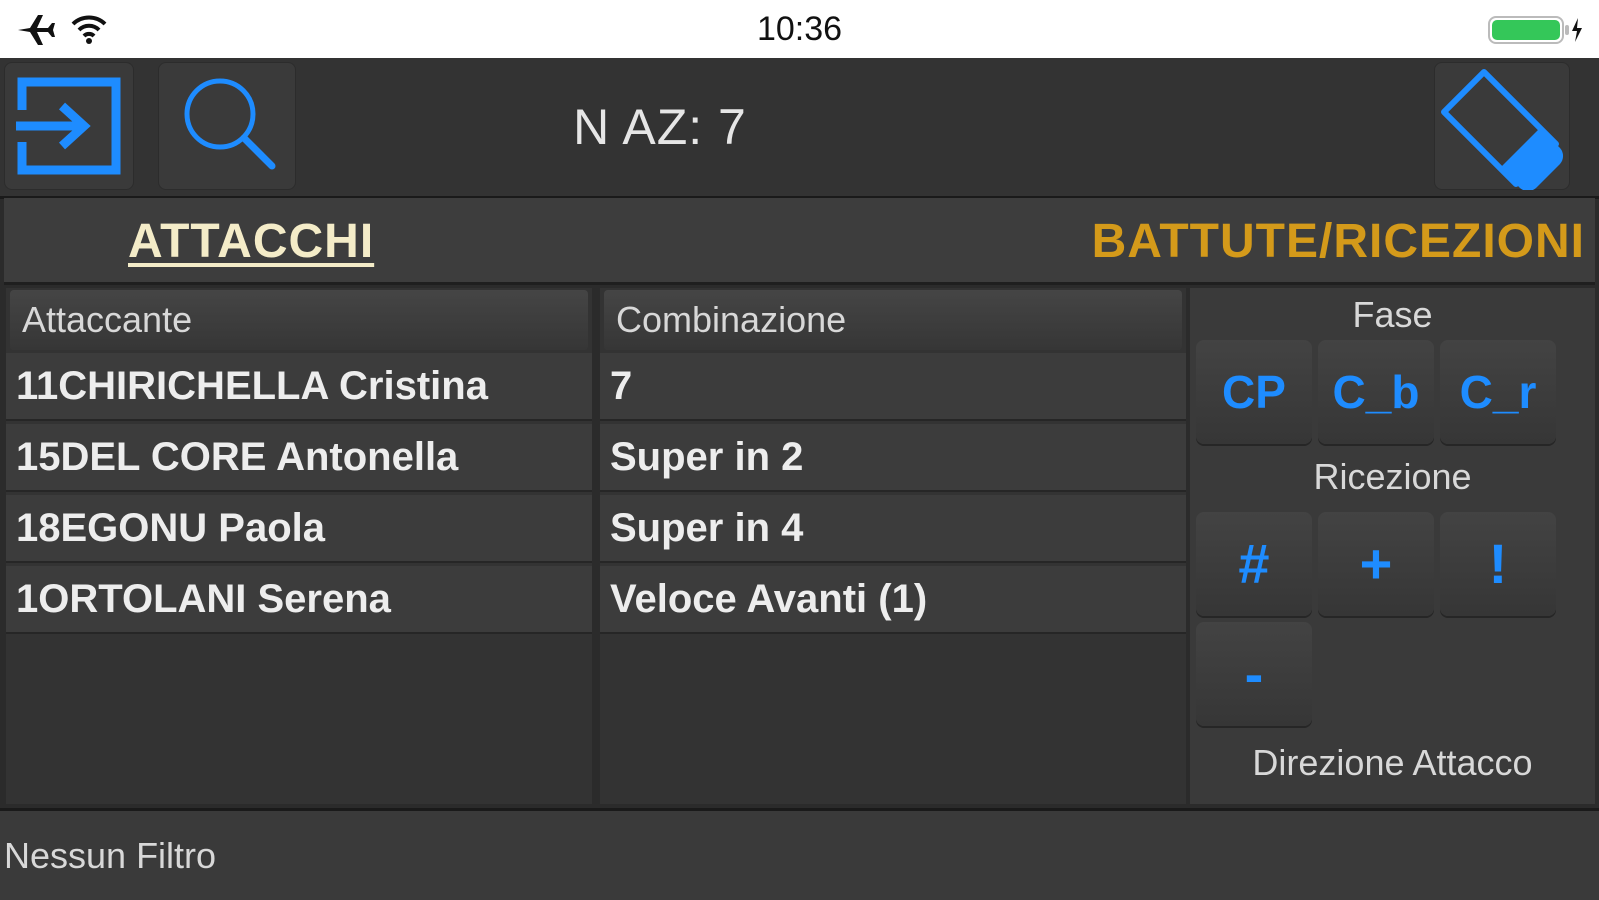  What do you see at coordinates (1392, 476) in the screenshot?
I see `ricezione-label: Ricezione` at bounding box center [1392, 476].